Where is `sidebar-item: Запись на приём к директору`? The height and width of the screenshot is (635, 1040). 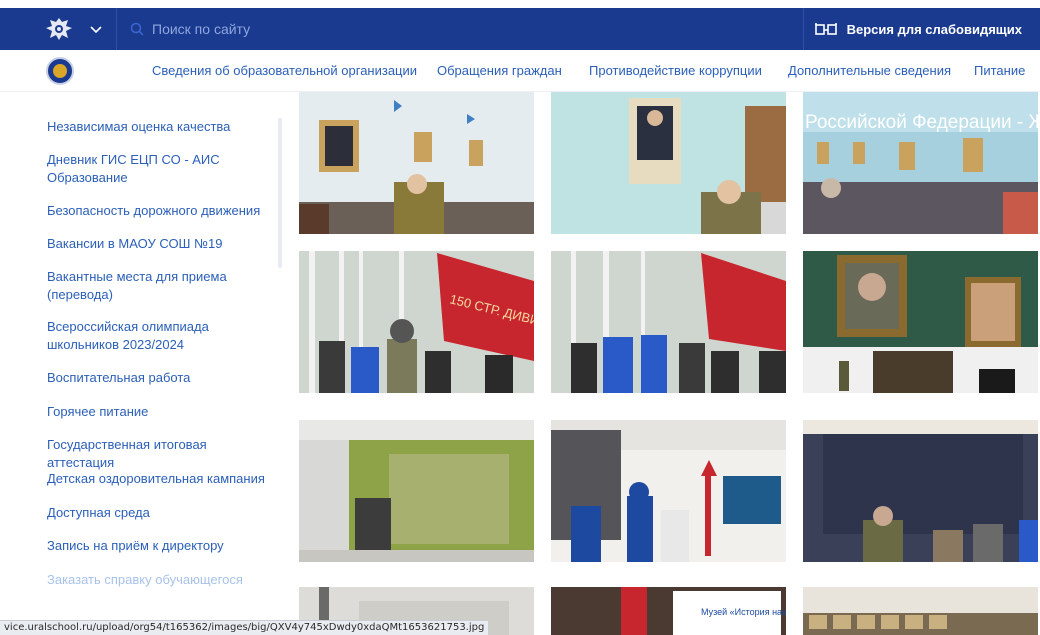
sidebar-item: Запись на приём к директору is located at coordinates (162, 546).